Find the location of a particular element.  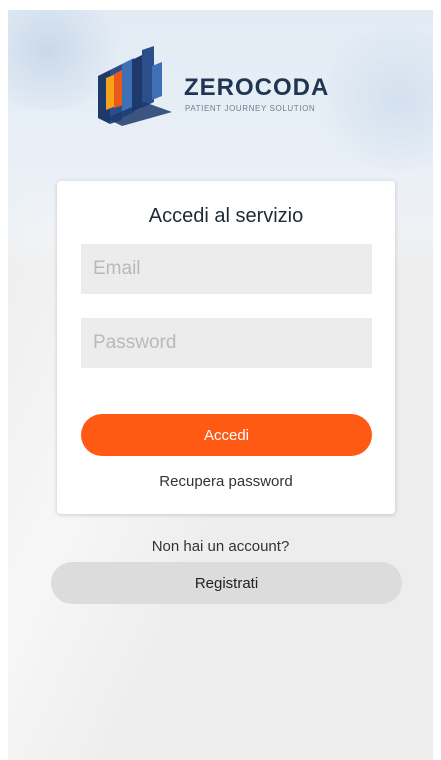

email-field is located at coordinates (226, 269).